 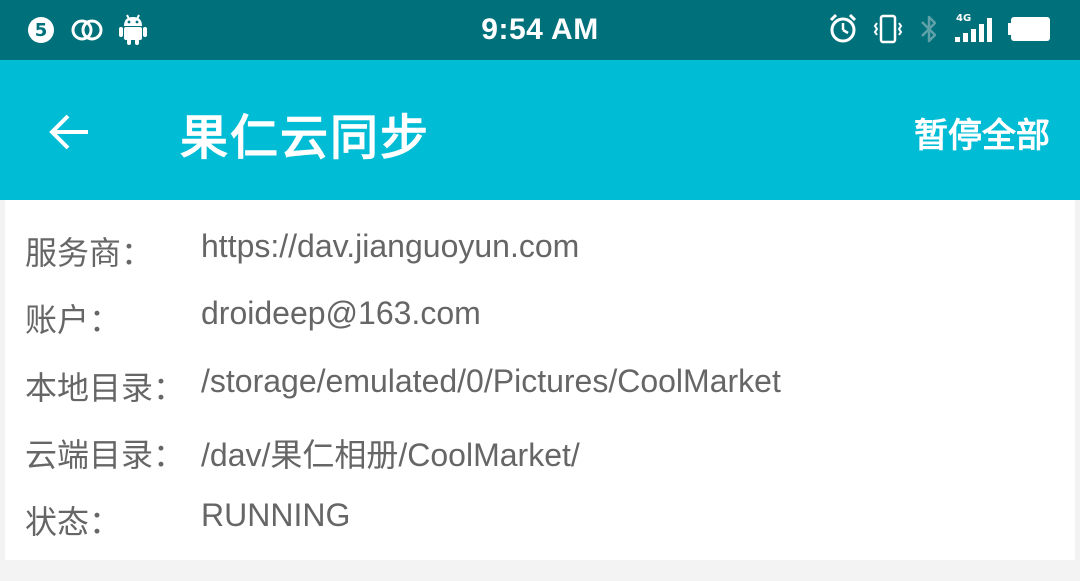 What do you see at coordinates (341, 313) in the screenshot?
I see `detail-value: droideep@163.com` at bounding box center [341, 313].